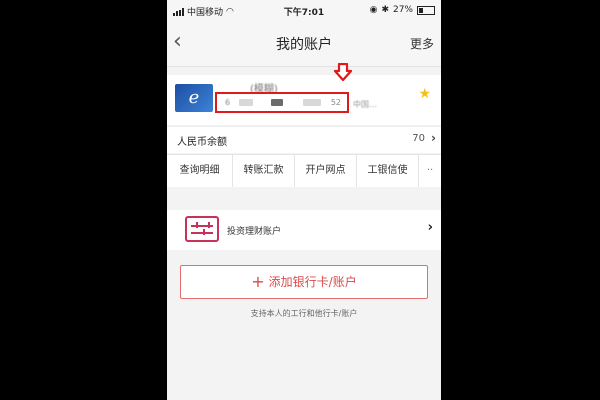 The width and height of the screenshot is (600, 400). I want to click on arrow-down-icon, so click(343, 72).